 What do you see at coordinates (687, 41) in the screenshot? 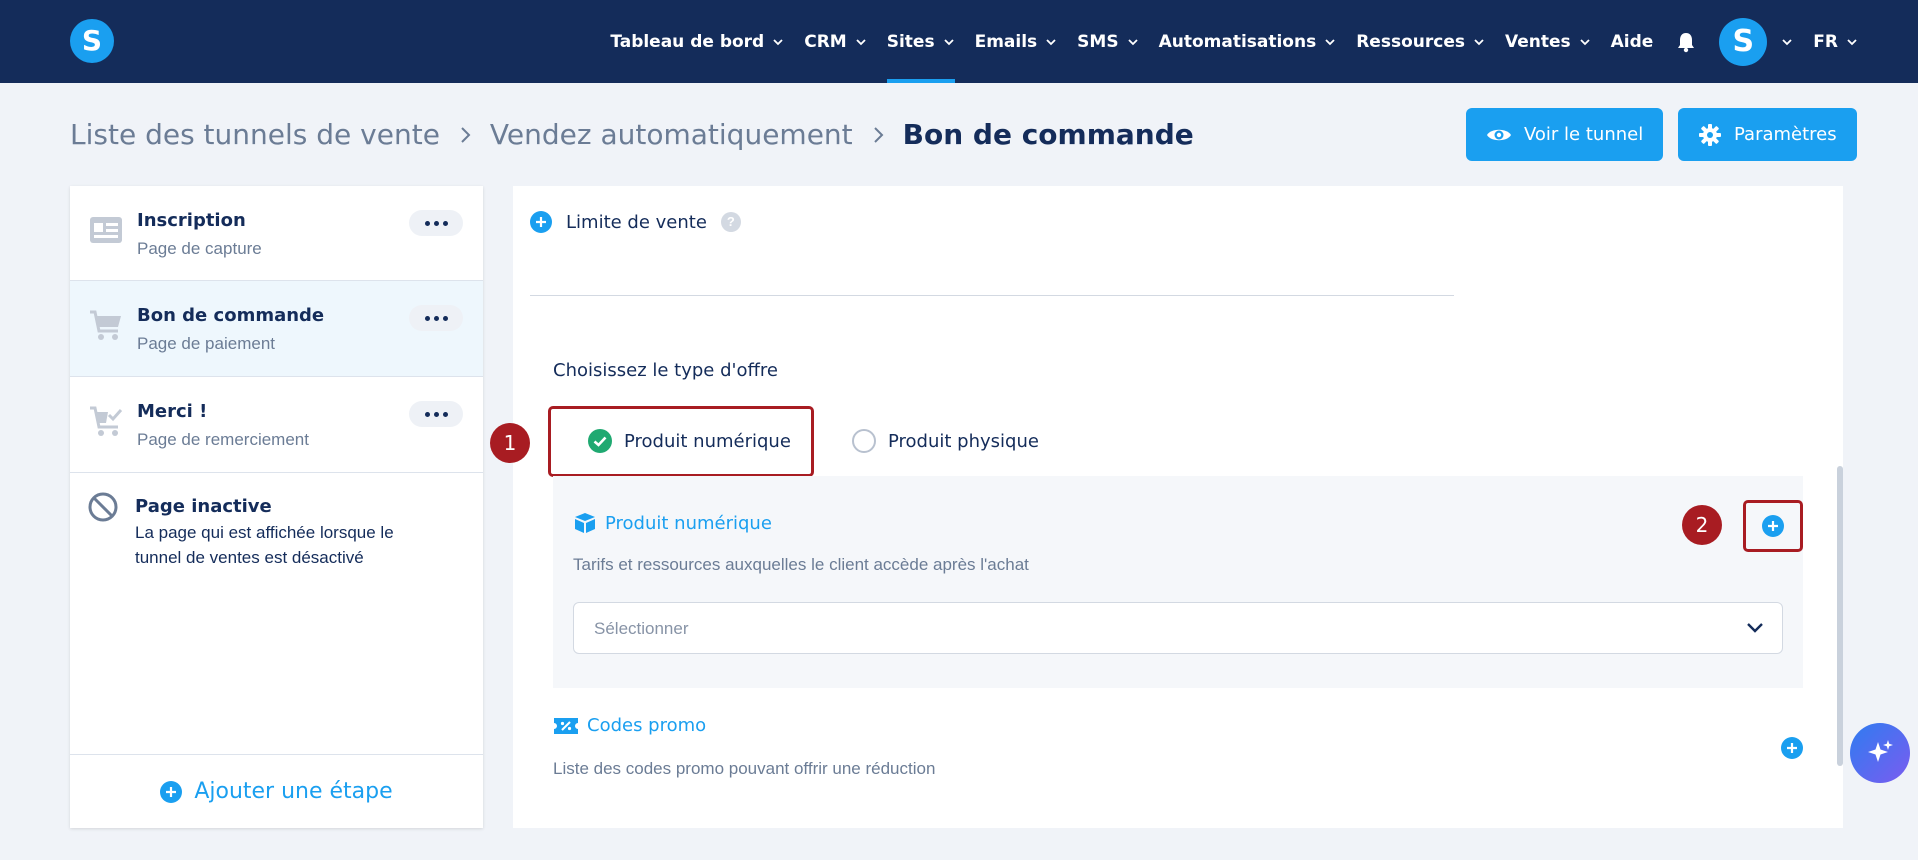
I see `nav-item-label: Tableau de bord` at bounding box center [687, 41].